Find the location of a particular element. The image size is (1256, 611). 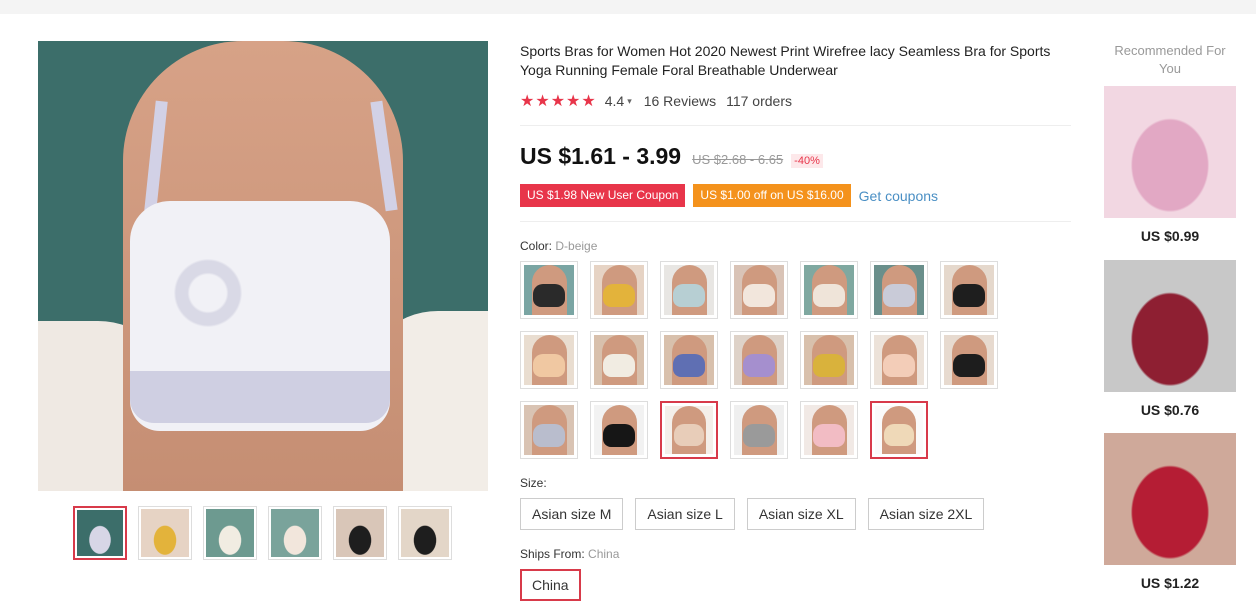

store-coupon: US $1.00 off on US $16.00 is located at coordinates (772, 195).